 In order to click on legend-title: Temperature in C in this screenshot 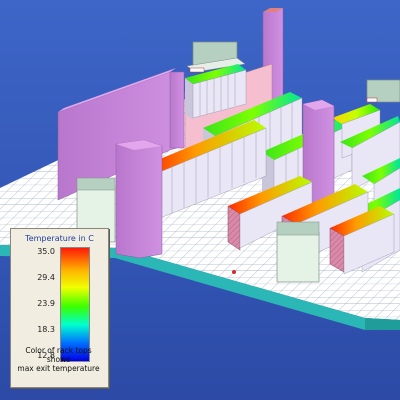, I will do `click(59, 238)`.